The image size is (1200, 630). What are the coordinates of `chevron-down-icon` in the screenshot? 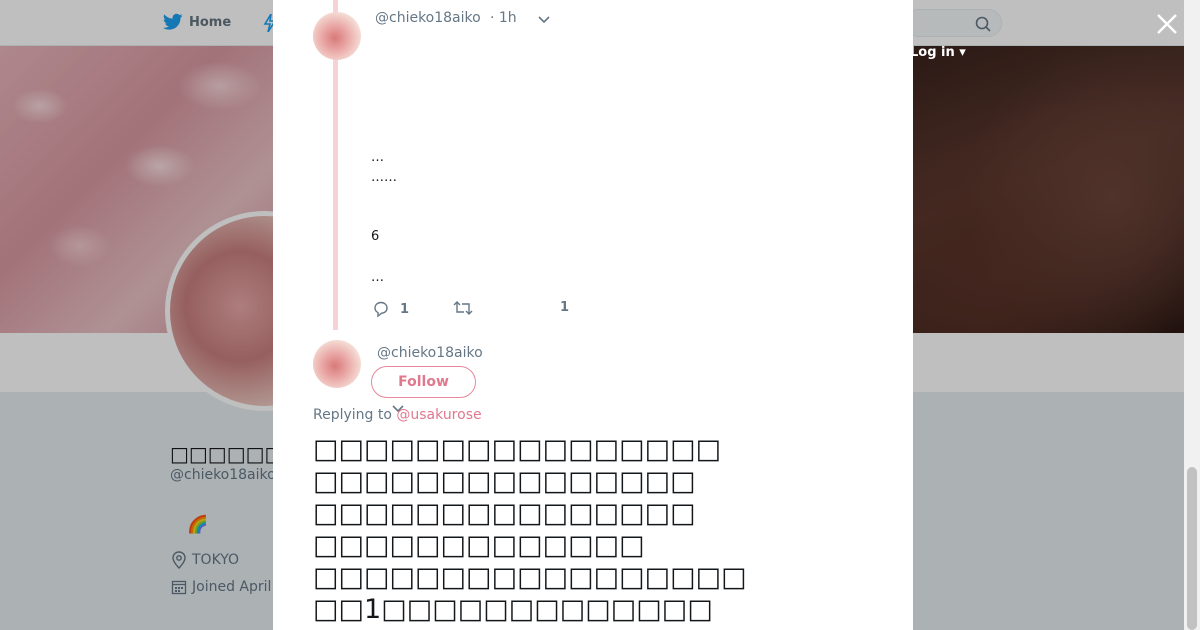 It's located at (544, 19).